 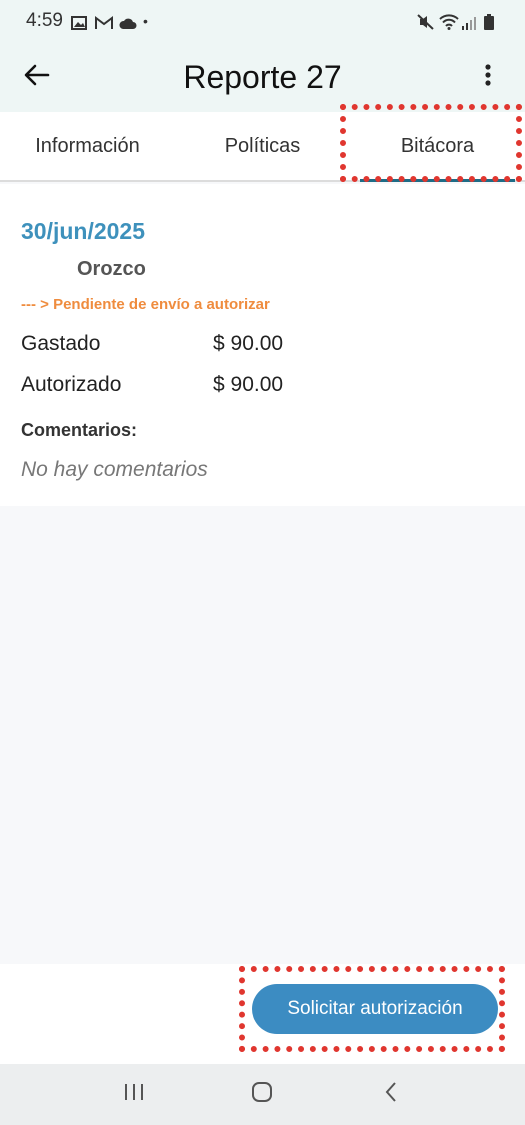 I want to click on tab-informacion: Información, so click(x=87, y=146).